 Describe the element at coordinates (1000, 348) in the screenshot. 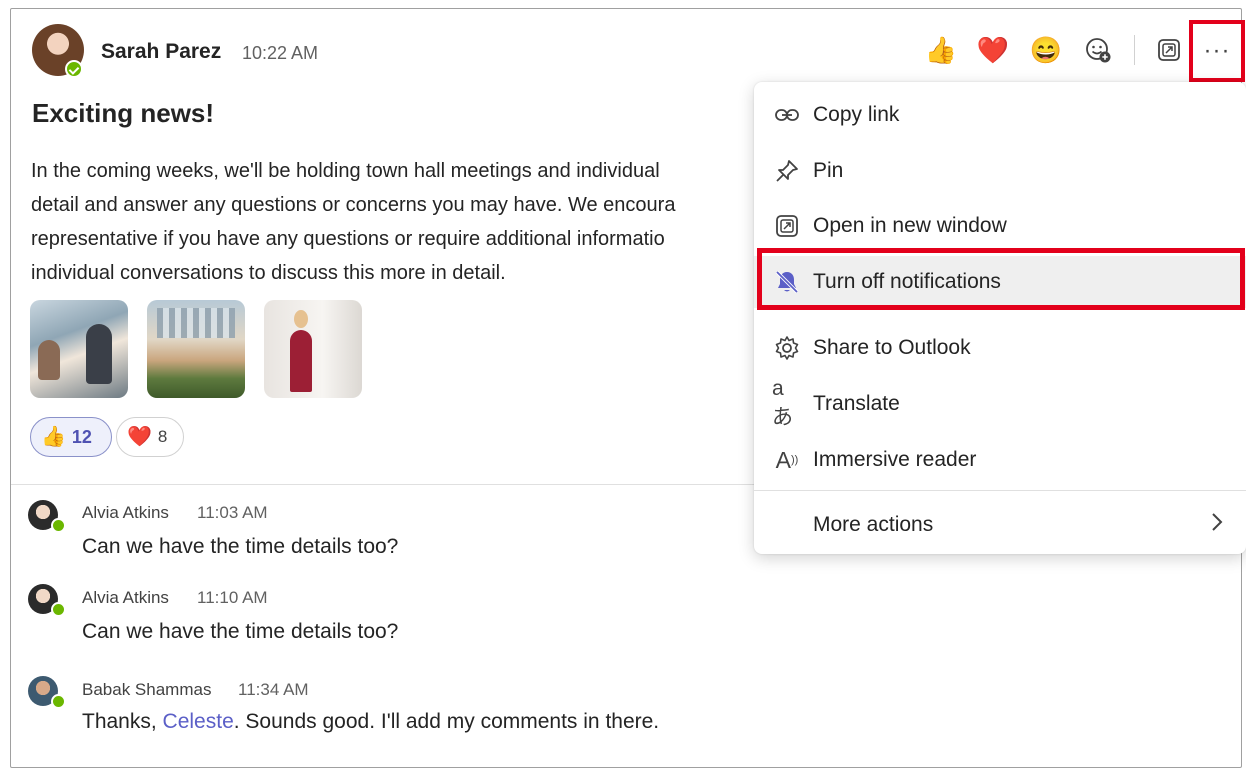

I see `menu-item-share-to-outlook: Share to Outlook` at that location.